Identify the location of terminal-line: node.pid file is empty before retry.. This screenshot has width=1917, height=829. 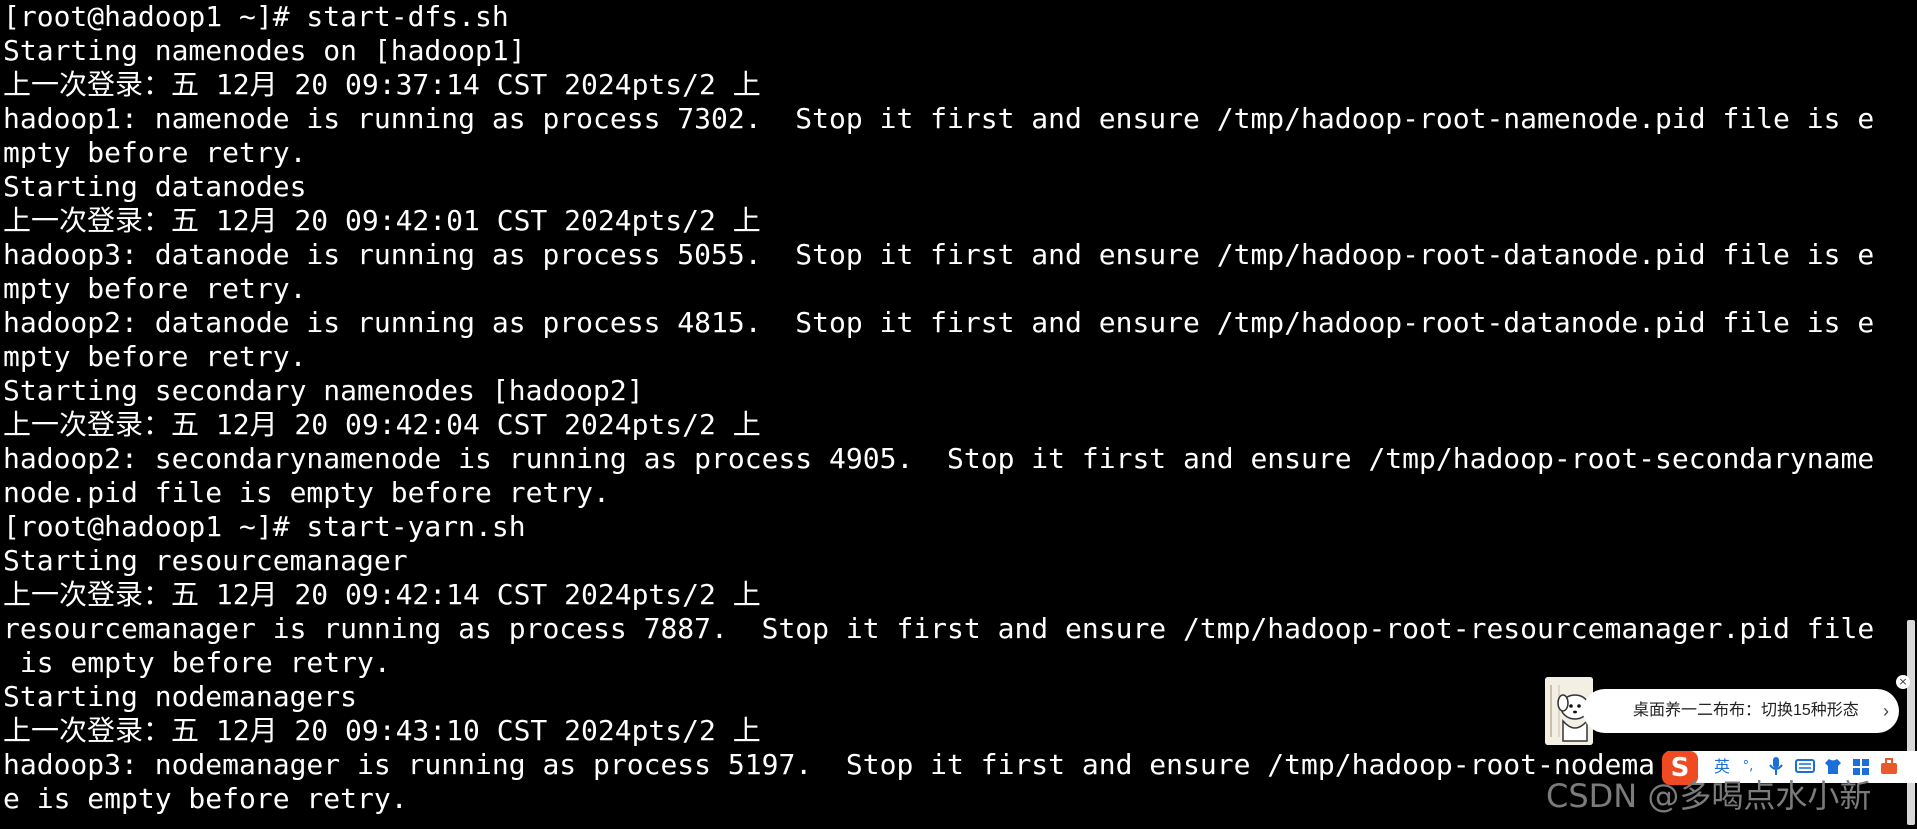
(306, 492).